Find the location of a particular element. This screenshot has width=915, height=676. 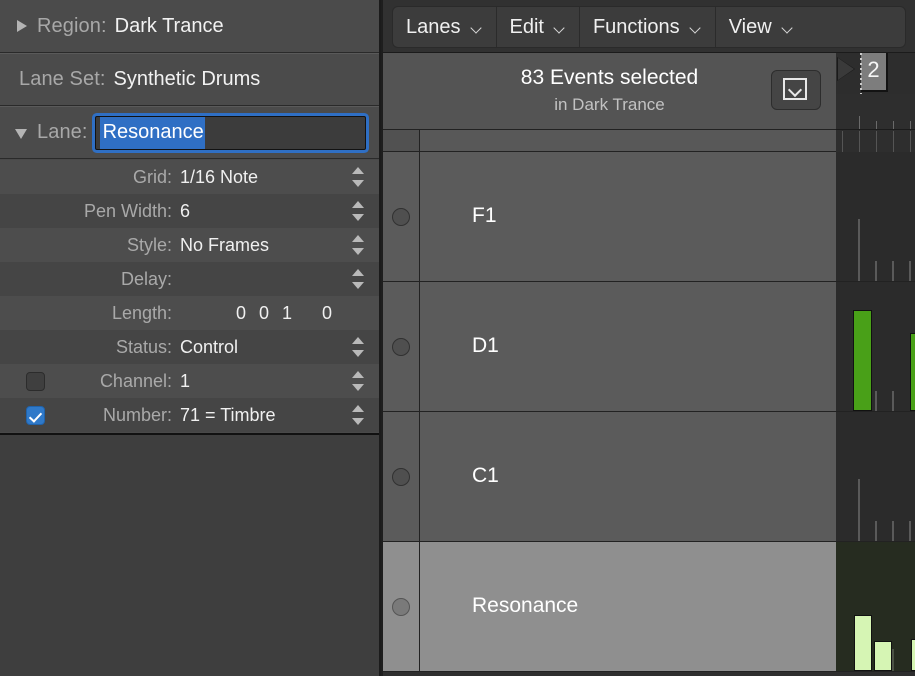

param-value: 6 is located at coordinates (279, 211).